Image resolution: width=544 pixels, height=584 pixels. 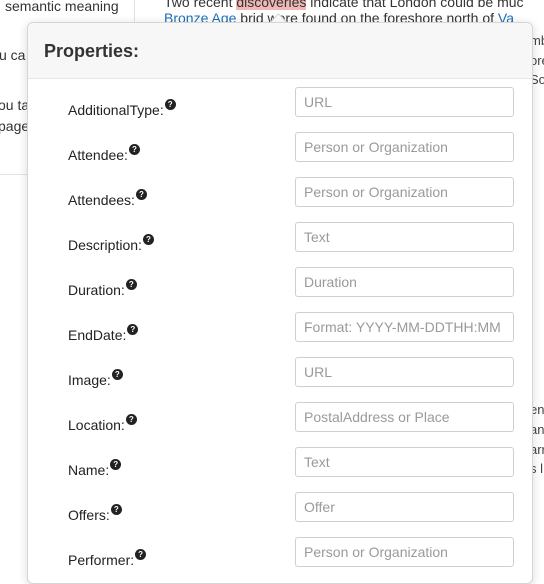 What do you see at coordinates (280, 420) in the screenshot?
I see `property-row-location: Location:?` at bounding box center [280, 420].